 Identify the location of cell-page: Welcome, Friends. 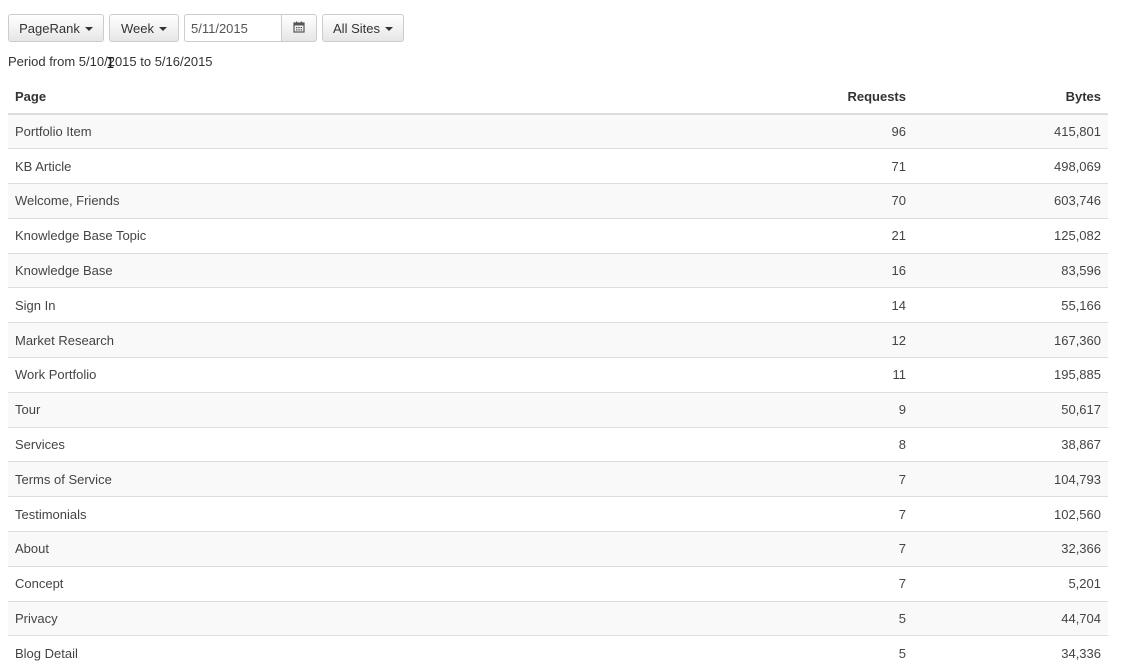
(335, 201).